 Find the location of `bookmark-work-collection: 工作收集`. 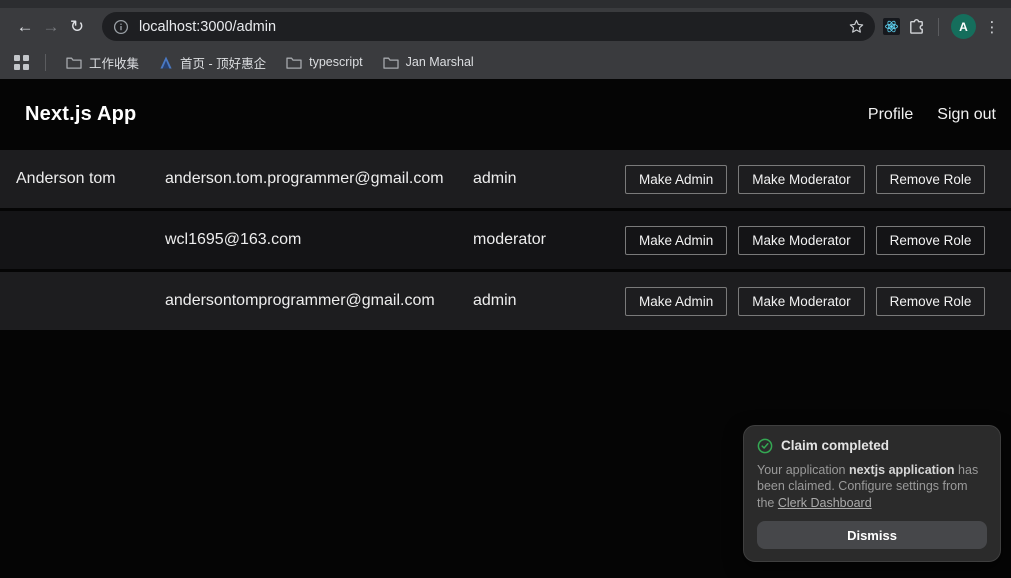

bookmark-work-collection: 工作收集 is located at coordinates (102, 62).